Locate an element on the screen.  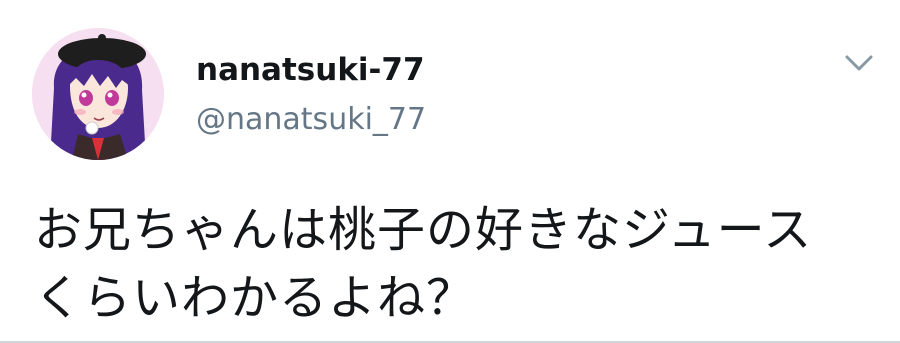
avatar-icon is located at coordinates (98, 94).